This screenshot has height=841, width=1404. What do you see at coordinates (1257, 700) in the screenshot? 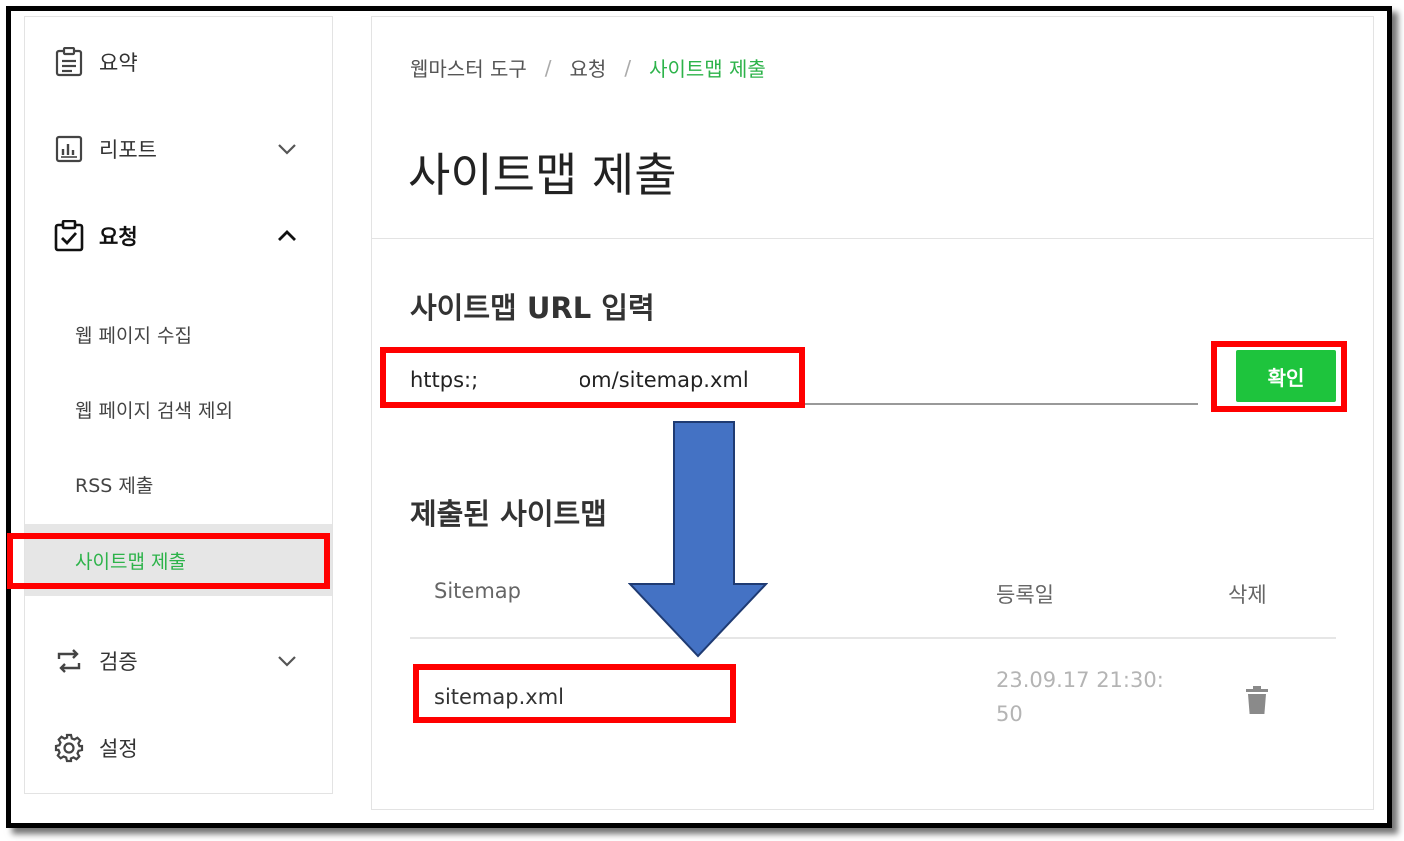
I see `trash-icon` at bounding box center [1257, 700].